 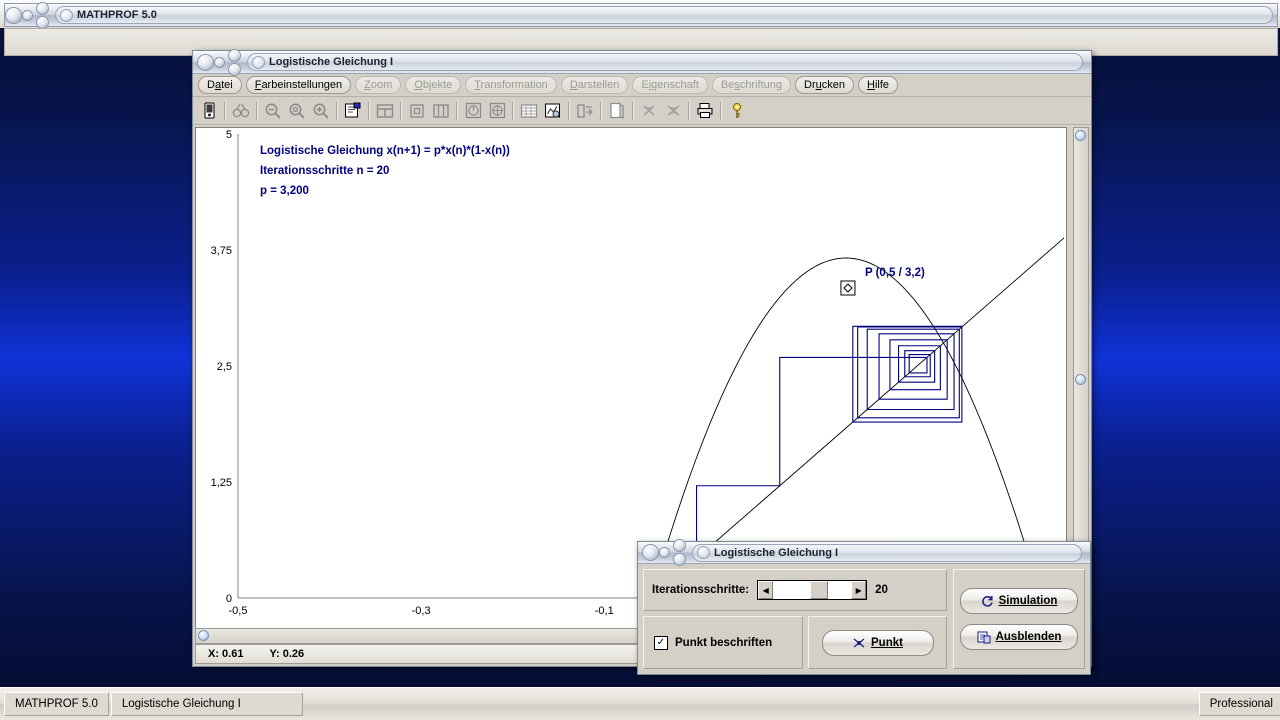 What do you see at coordinates (378, 85) in the screenshot?
I see `menu-item-zoom: Zoom` at bounding box center [378, 85].